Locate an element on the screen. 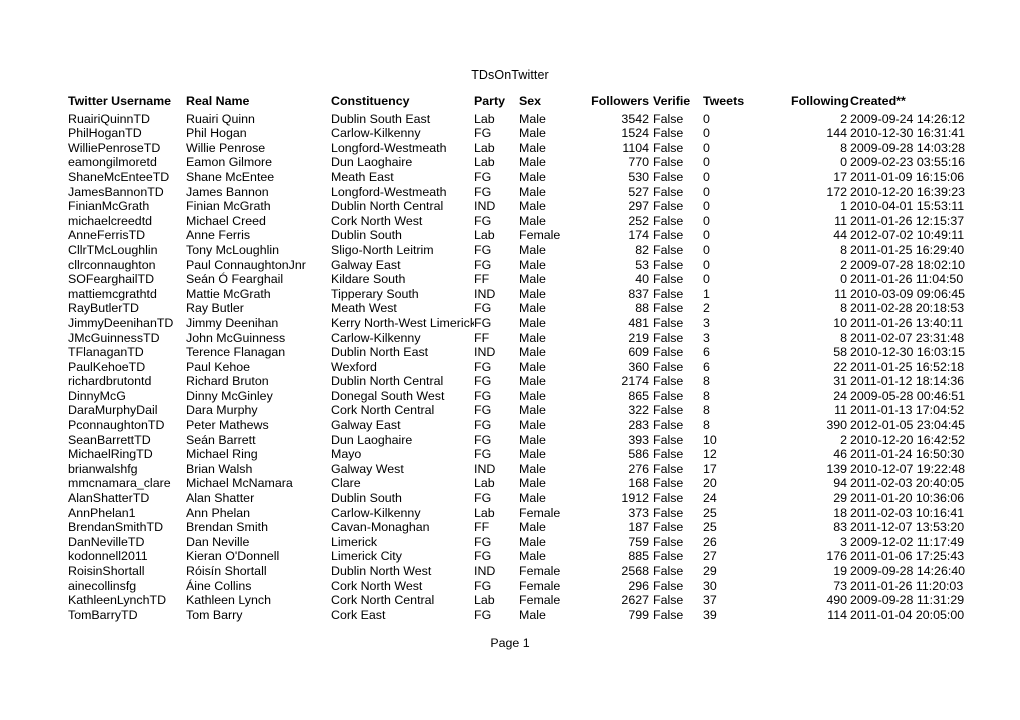  cell-followers: 219 is located at coordinates (638, 337).